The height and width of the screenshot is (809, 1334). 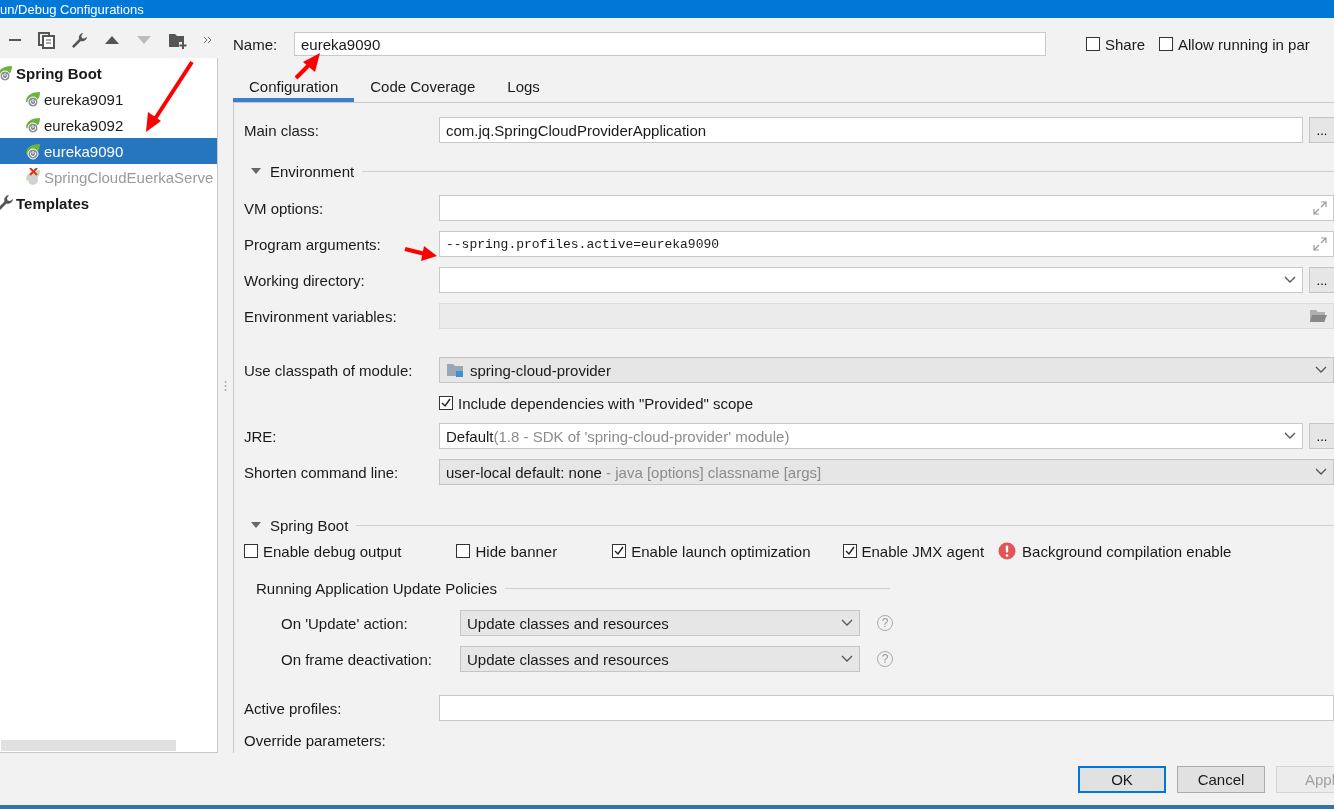 What do you see at coordinates (376, 588) in the screenshot?
I see `group-title: Running Application Update Policies` at bounding box center [376, 588].